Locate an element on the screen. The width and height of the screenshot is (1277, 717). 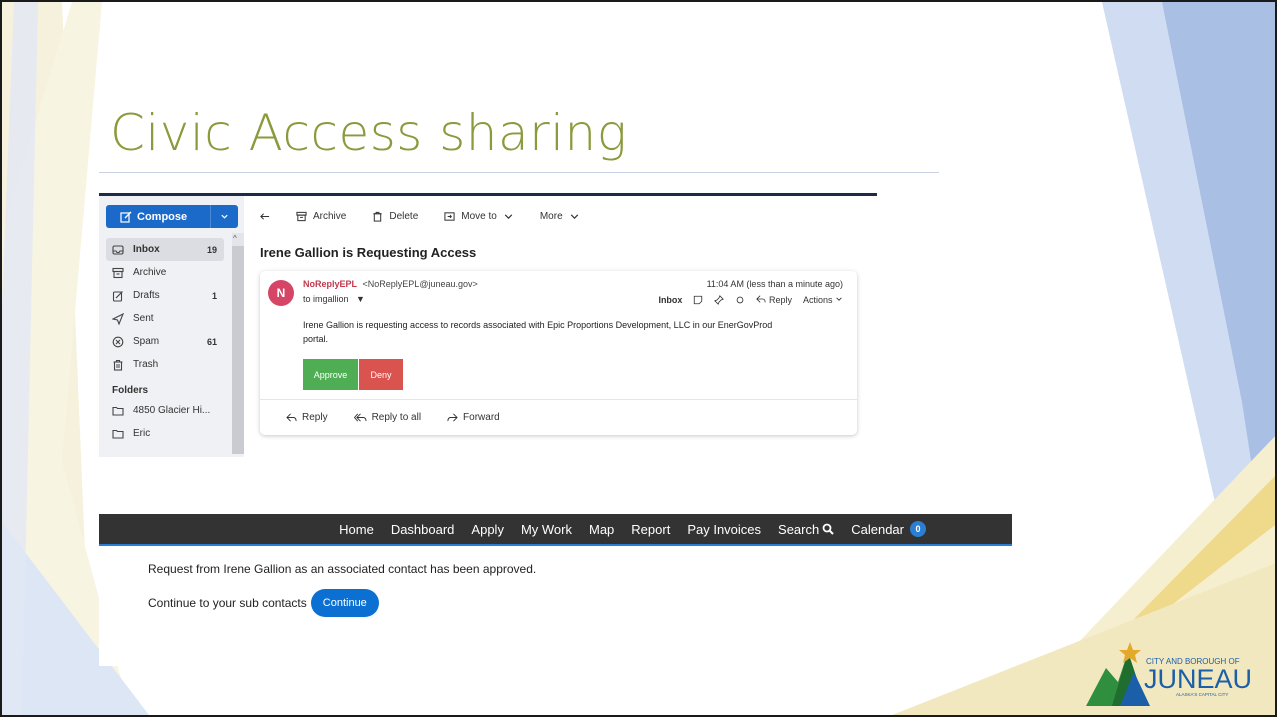
nav-dashboard: Dashboard is located at coordinates (423, 529).